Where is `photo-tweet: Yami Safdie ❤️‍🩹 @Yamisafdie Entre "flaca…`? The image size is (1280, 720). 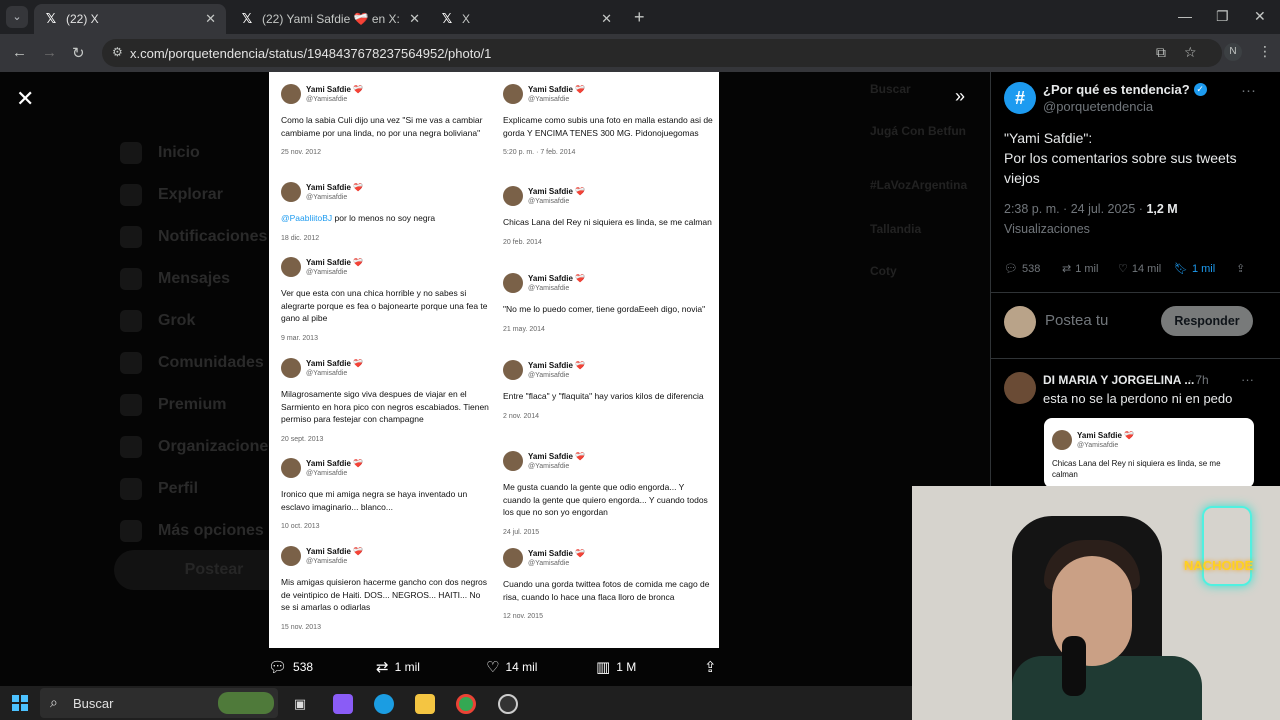 photo-tweet: Yami Safdie ❤️‍🩹 @Yamisafdie Entre "flaca… is located at coordinates (603, 390).